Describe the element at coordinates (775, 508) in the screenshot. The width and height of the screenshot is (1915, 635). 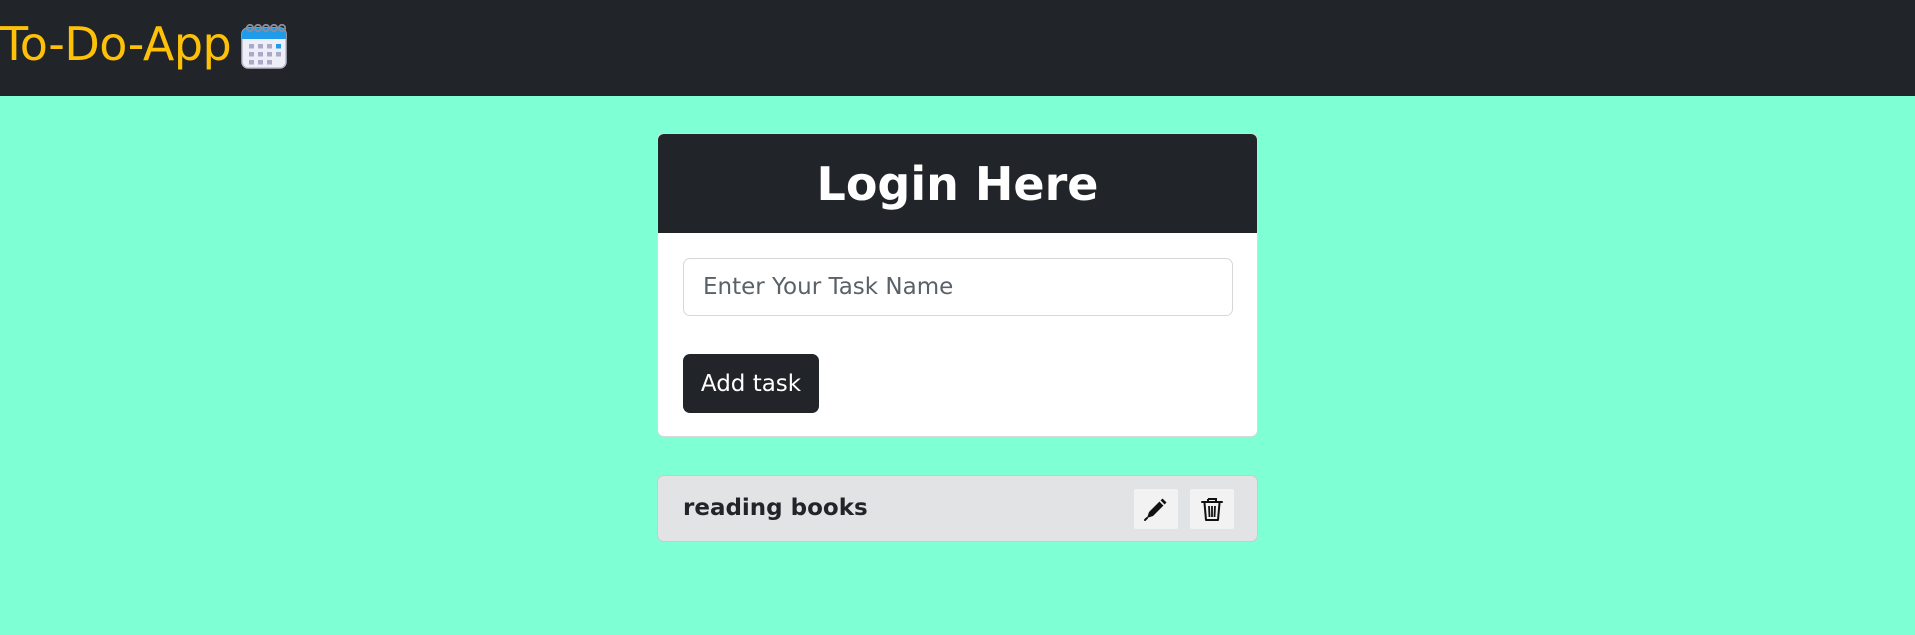
I see `task-name: reading books` at that location.